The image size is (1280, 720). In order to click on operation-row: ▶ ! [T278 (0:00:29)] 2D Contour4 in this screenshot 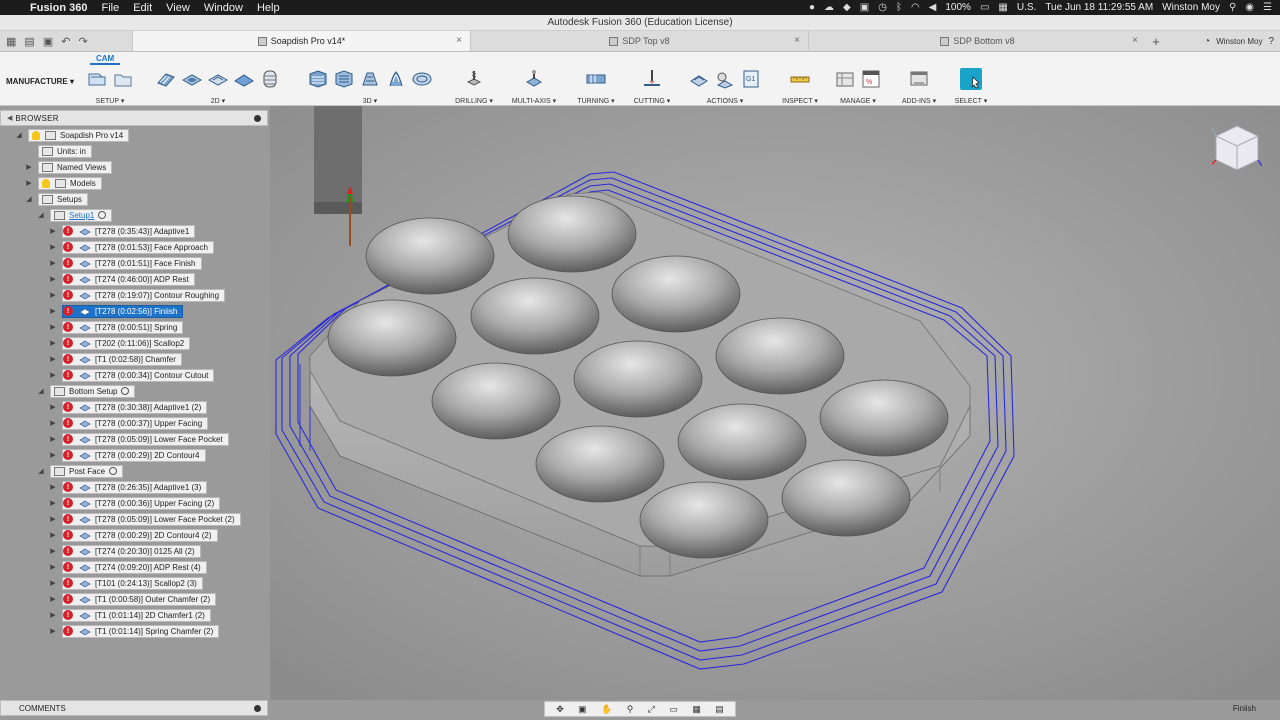, I will do `click(127, 455)`.